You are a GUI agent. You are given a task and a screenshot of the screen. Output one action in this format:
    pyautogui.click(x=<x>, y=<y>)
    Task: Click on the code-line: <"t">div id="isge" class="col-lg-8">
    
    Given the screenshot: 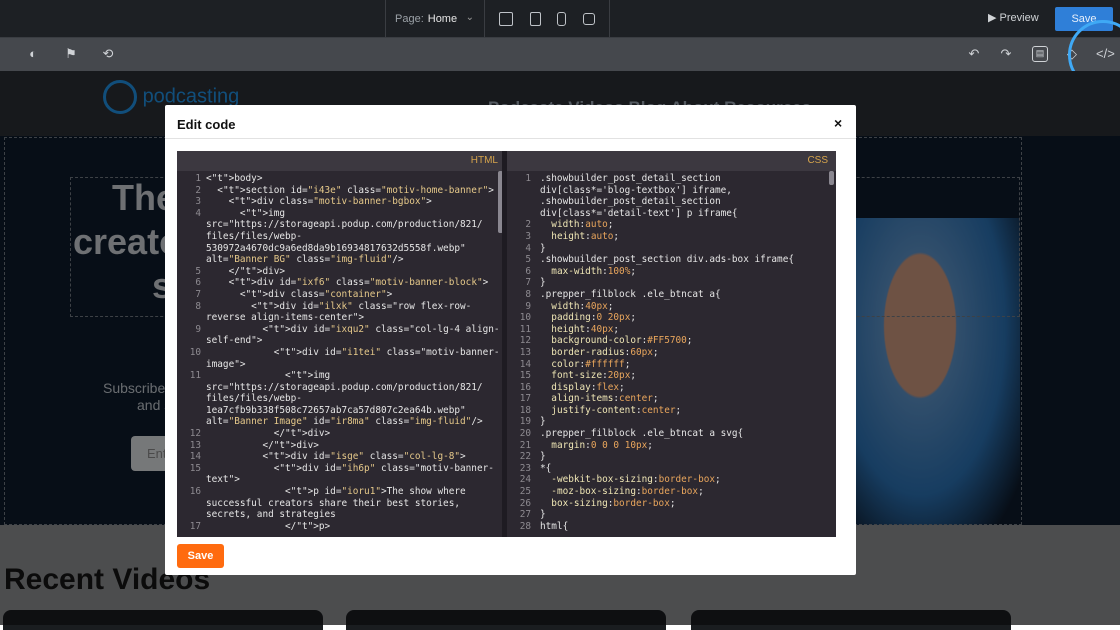 What is the action you would take?
    pyautogui.click(x=336, y=457)
    